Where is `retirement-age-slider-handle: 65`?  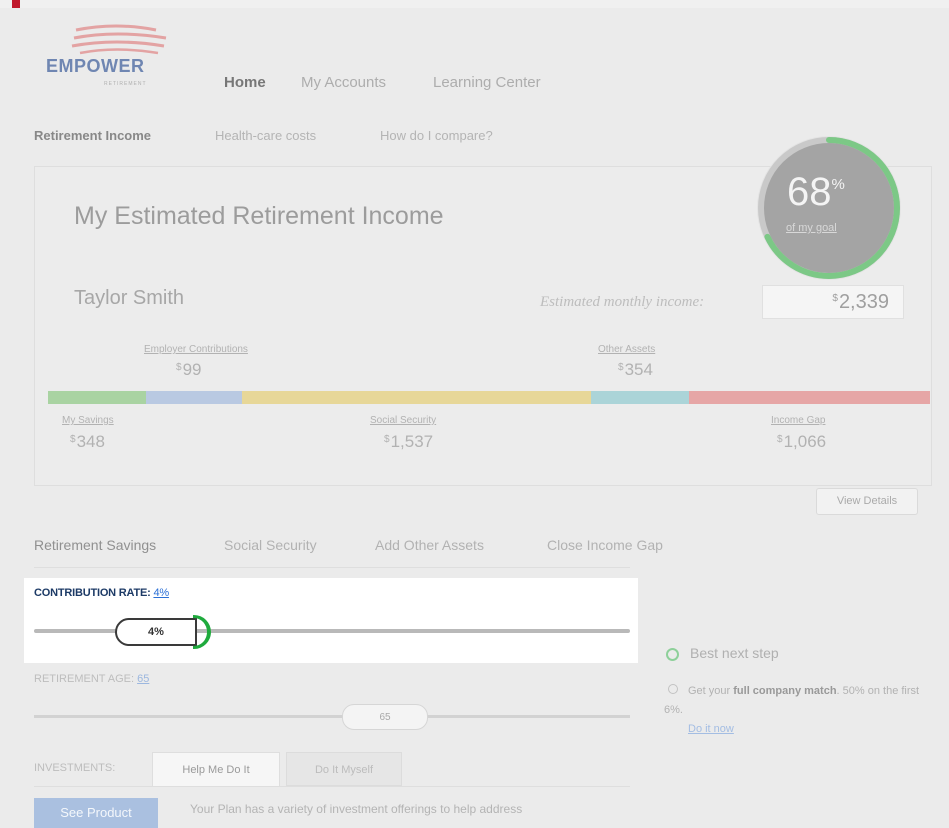
retirement-age-slider-handle: 65 is located at coordinates (385, 717).